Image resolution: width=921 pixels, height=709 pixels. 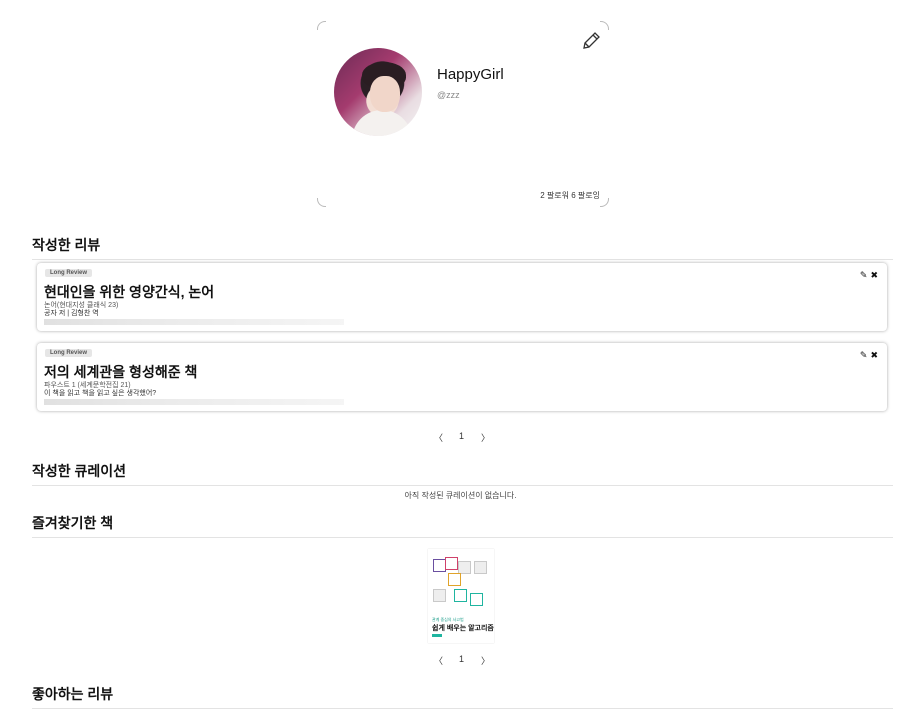 I want to click on pencil-icon, so click(x=591, y=41).